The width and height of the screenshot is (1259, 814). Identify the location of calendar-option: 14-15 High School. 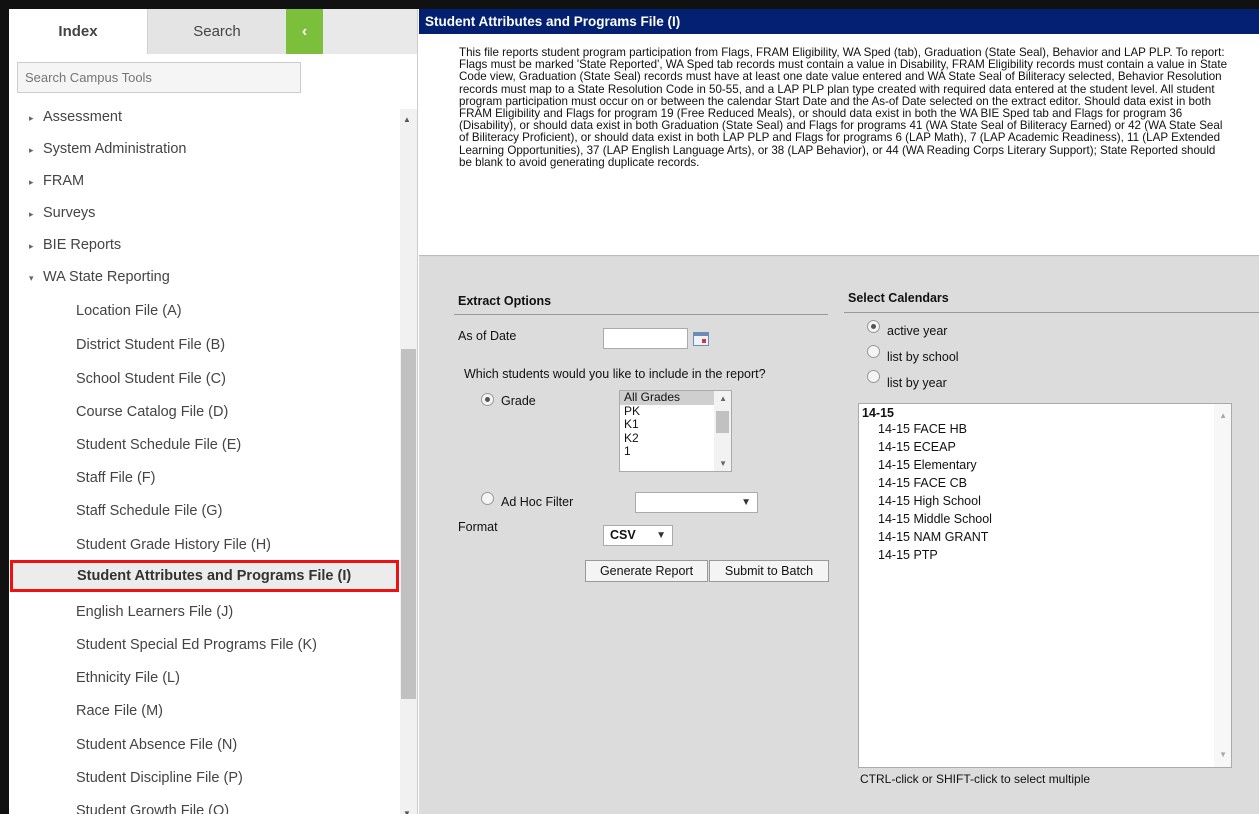
(1045, 501).